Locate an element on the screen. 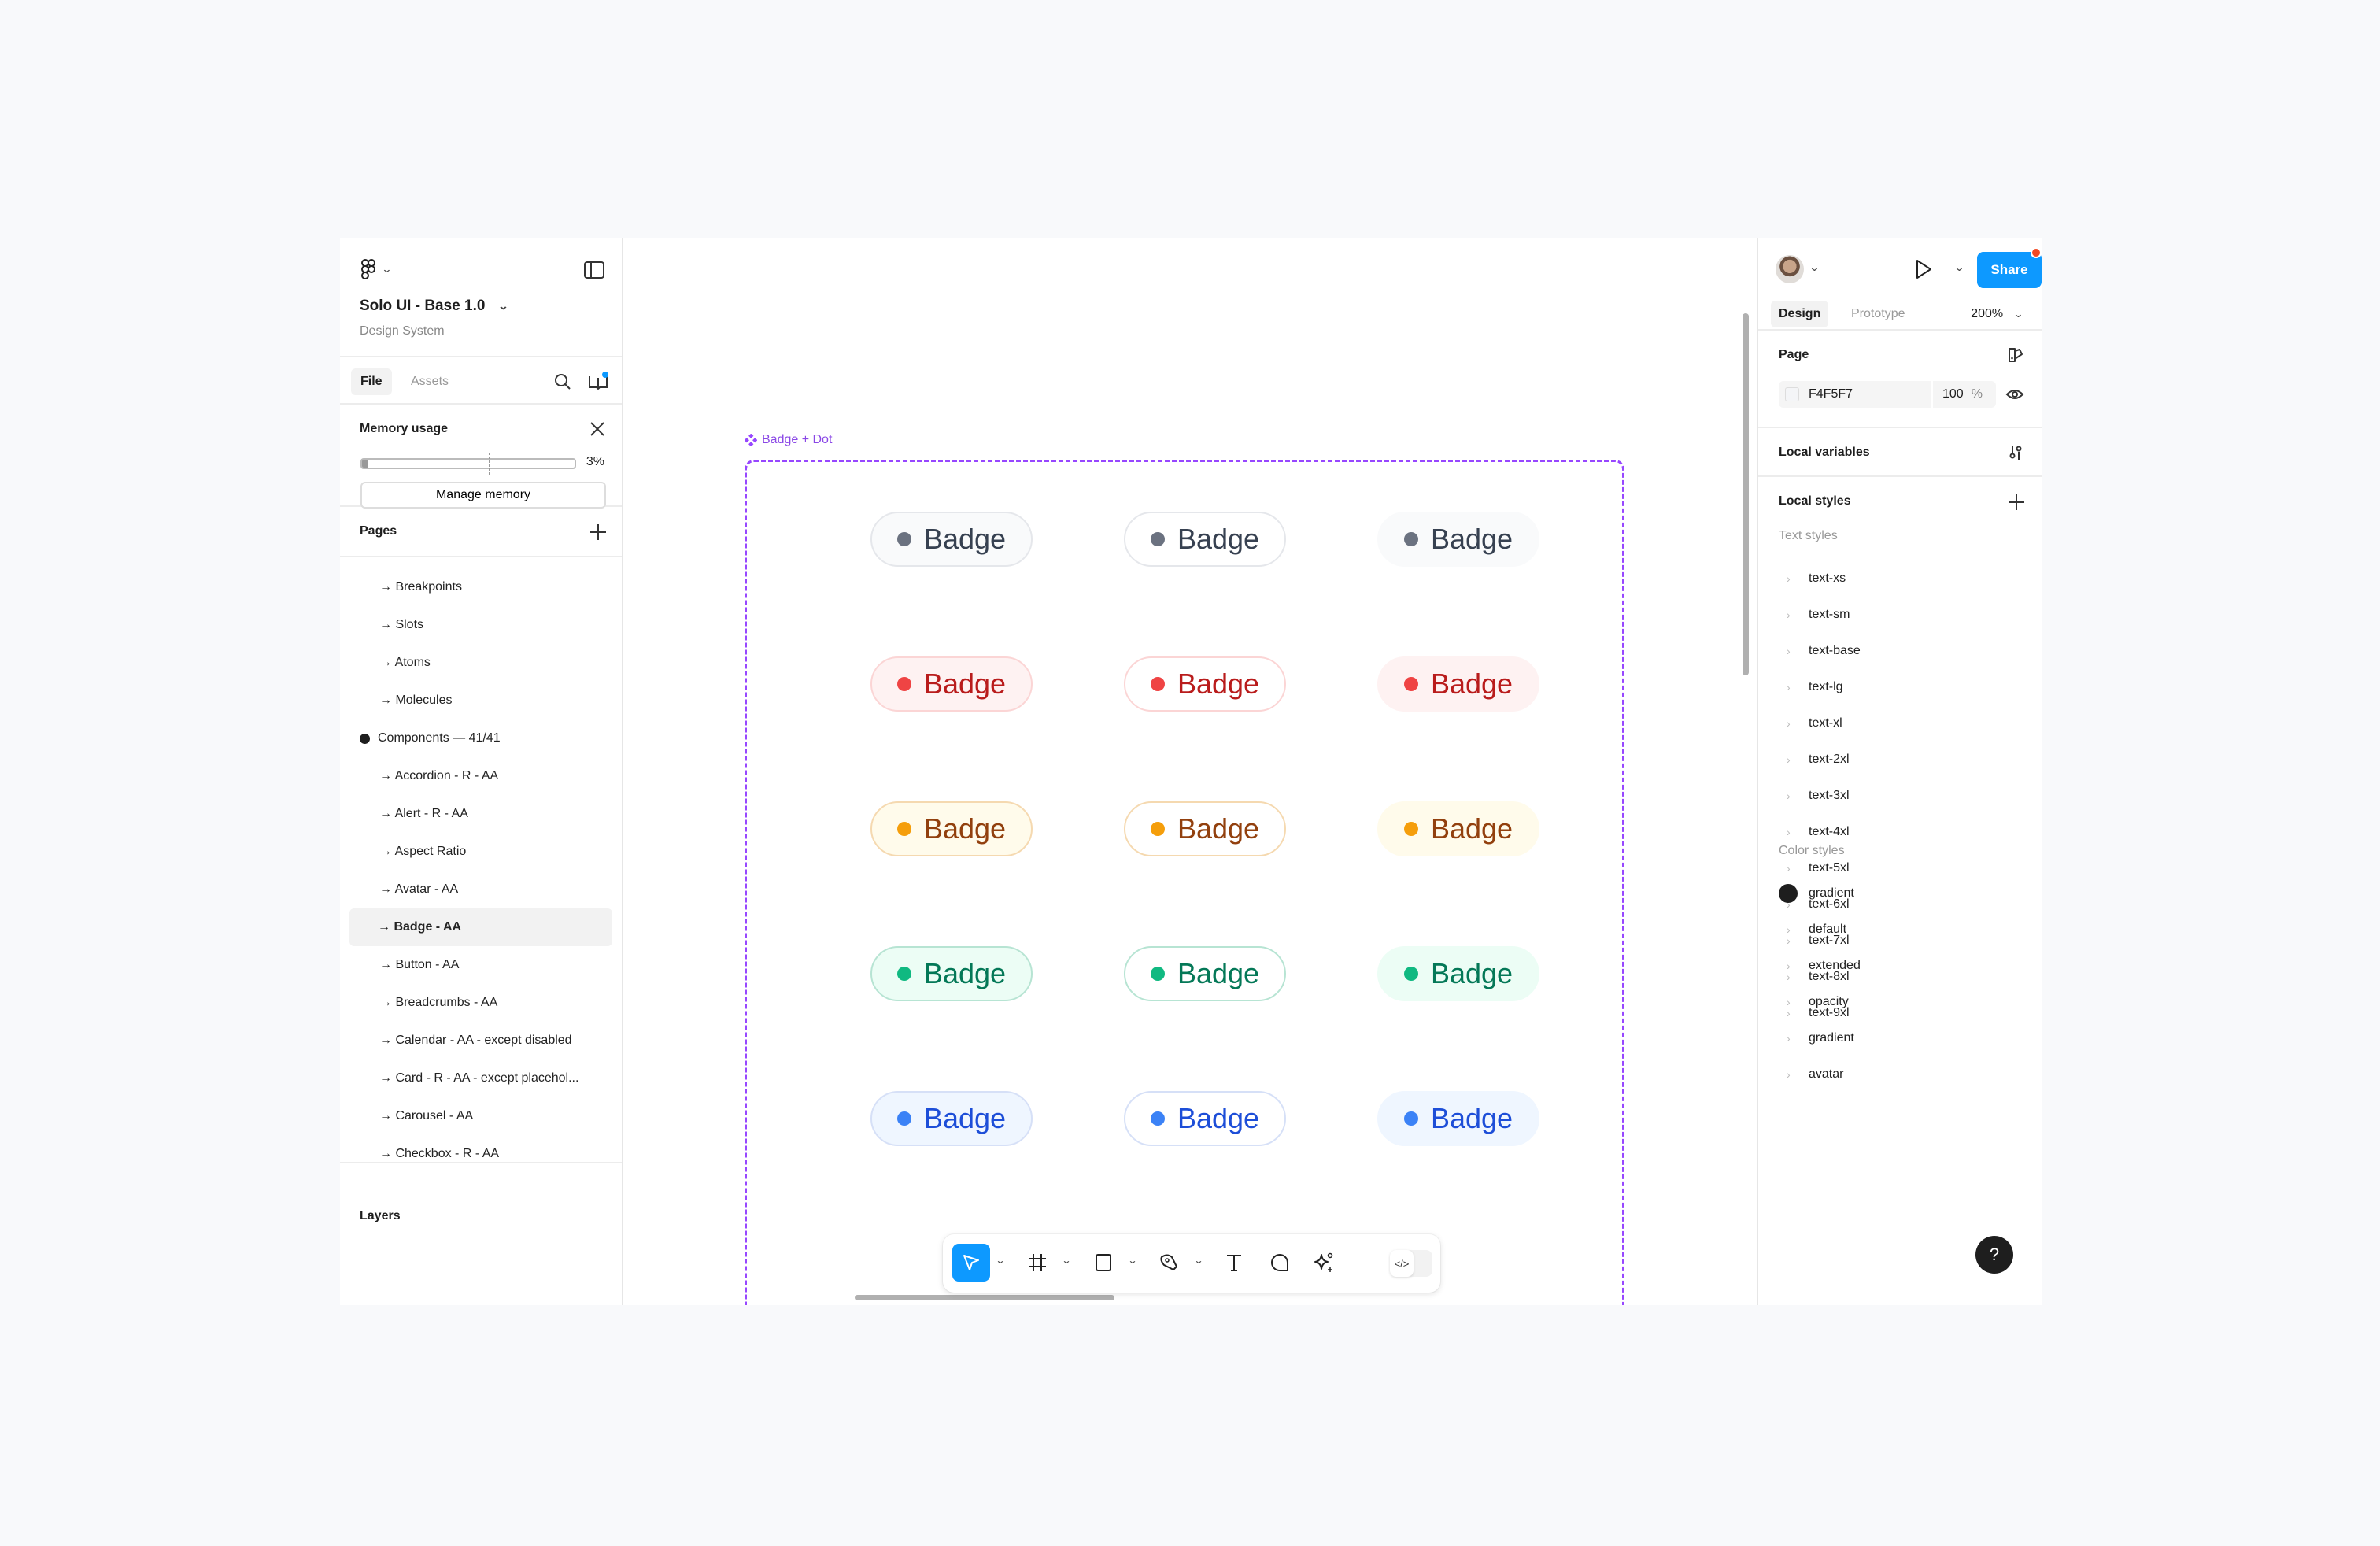  page-item: → Slots is located at coordinates (480, 625).